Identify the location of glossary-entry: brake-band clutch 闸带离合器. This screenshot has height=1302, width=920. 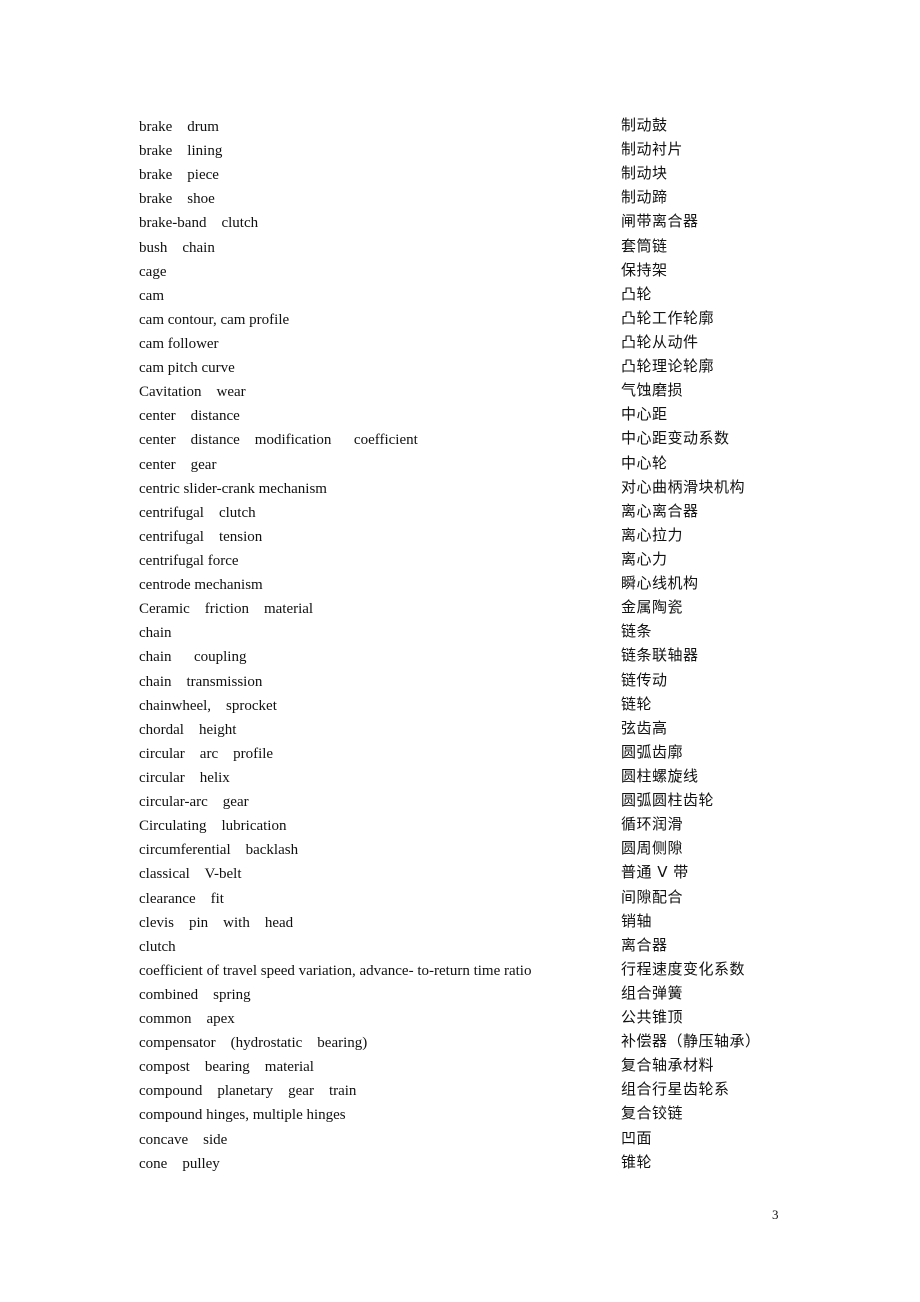
(469, 223).